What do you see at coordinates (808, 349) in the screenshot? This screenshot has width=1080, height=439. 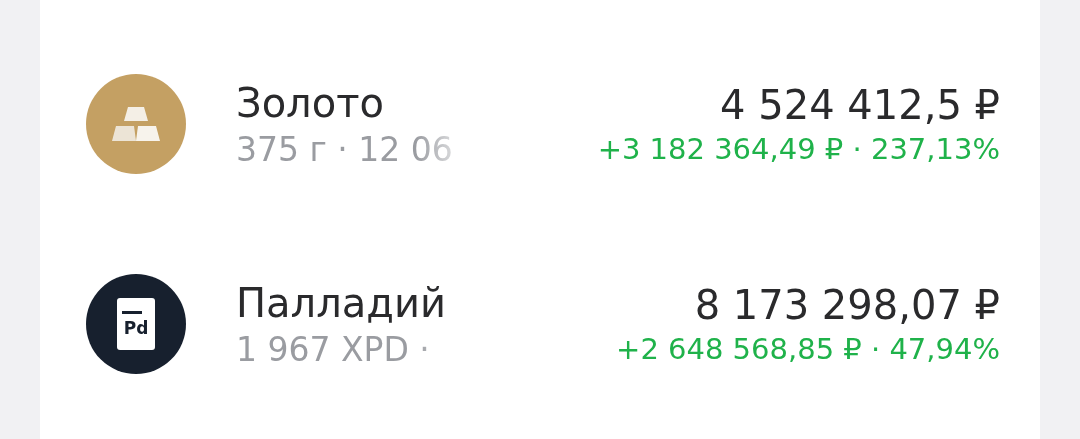 I see `asset-change: +2 648 568,85 ₽ · 47,94%` at bounding box center [808, 349].